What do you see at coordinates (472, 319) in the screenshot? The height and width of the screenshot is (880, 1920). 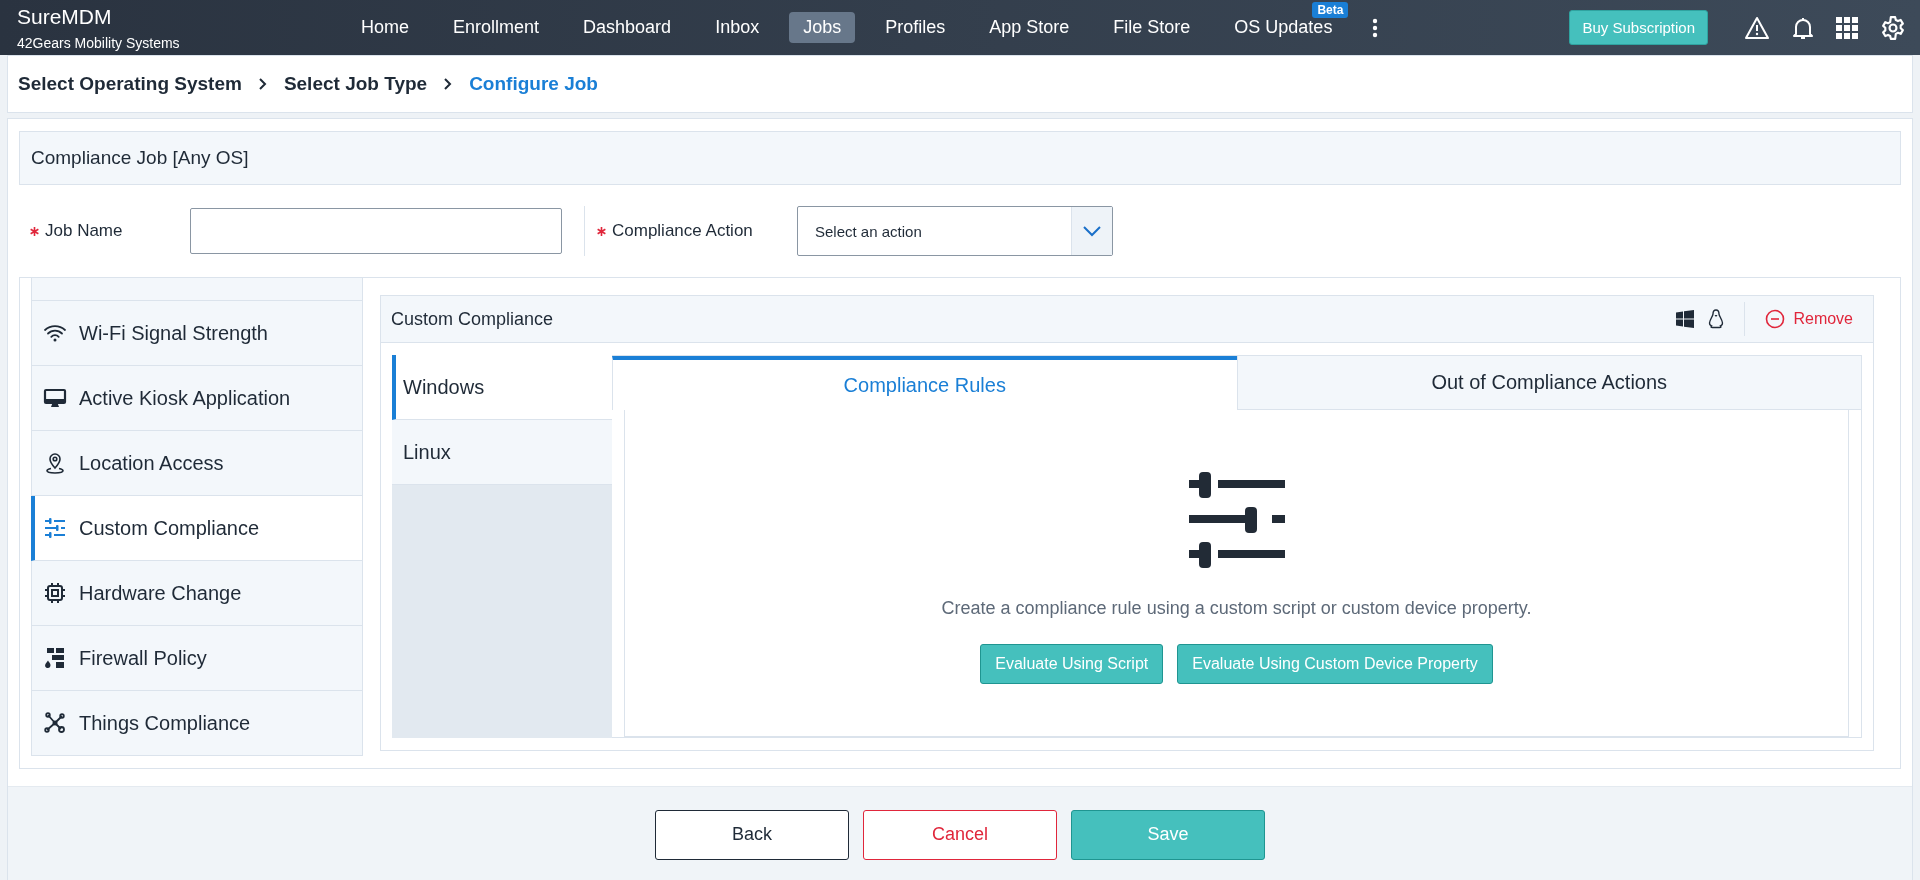 I see `panel-title: Custom Compliance` at bounding box center [472, 319].